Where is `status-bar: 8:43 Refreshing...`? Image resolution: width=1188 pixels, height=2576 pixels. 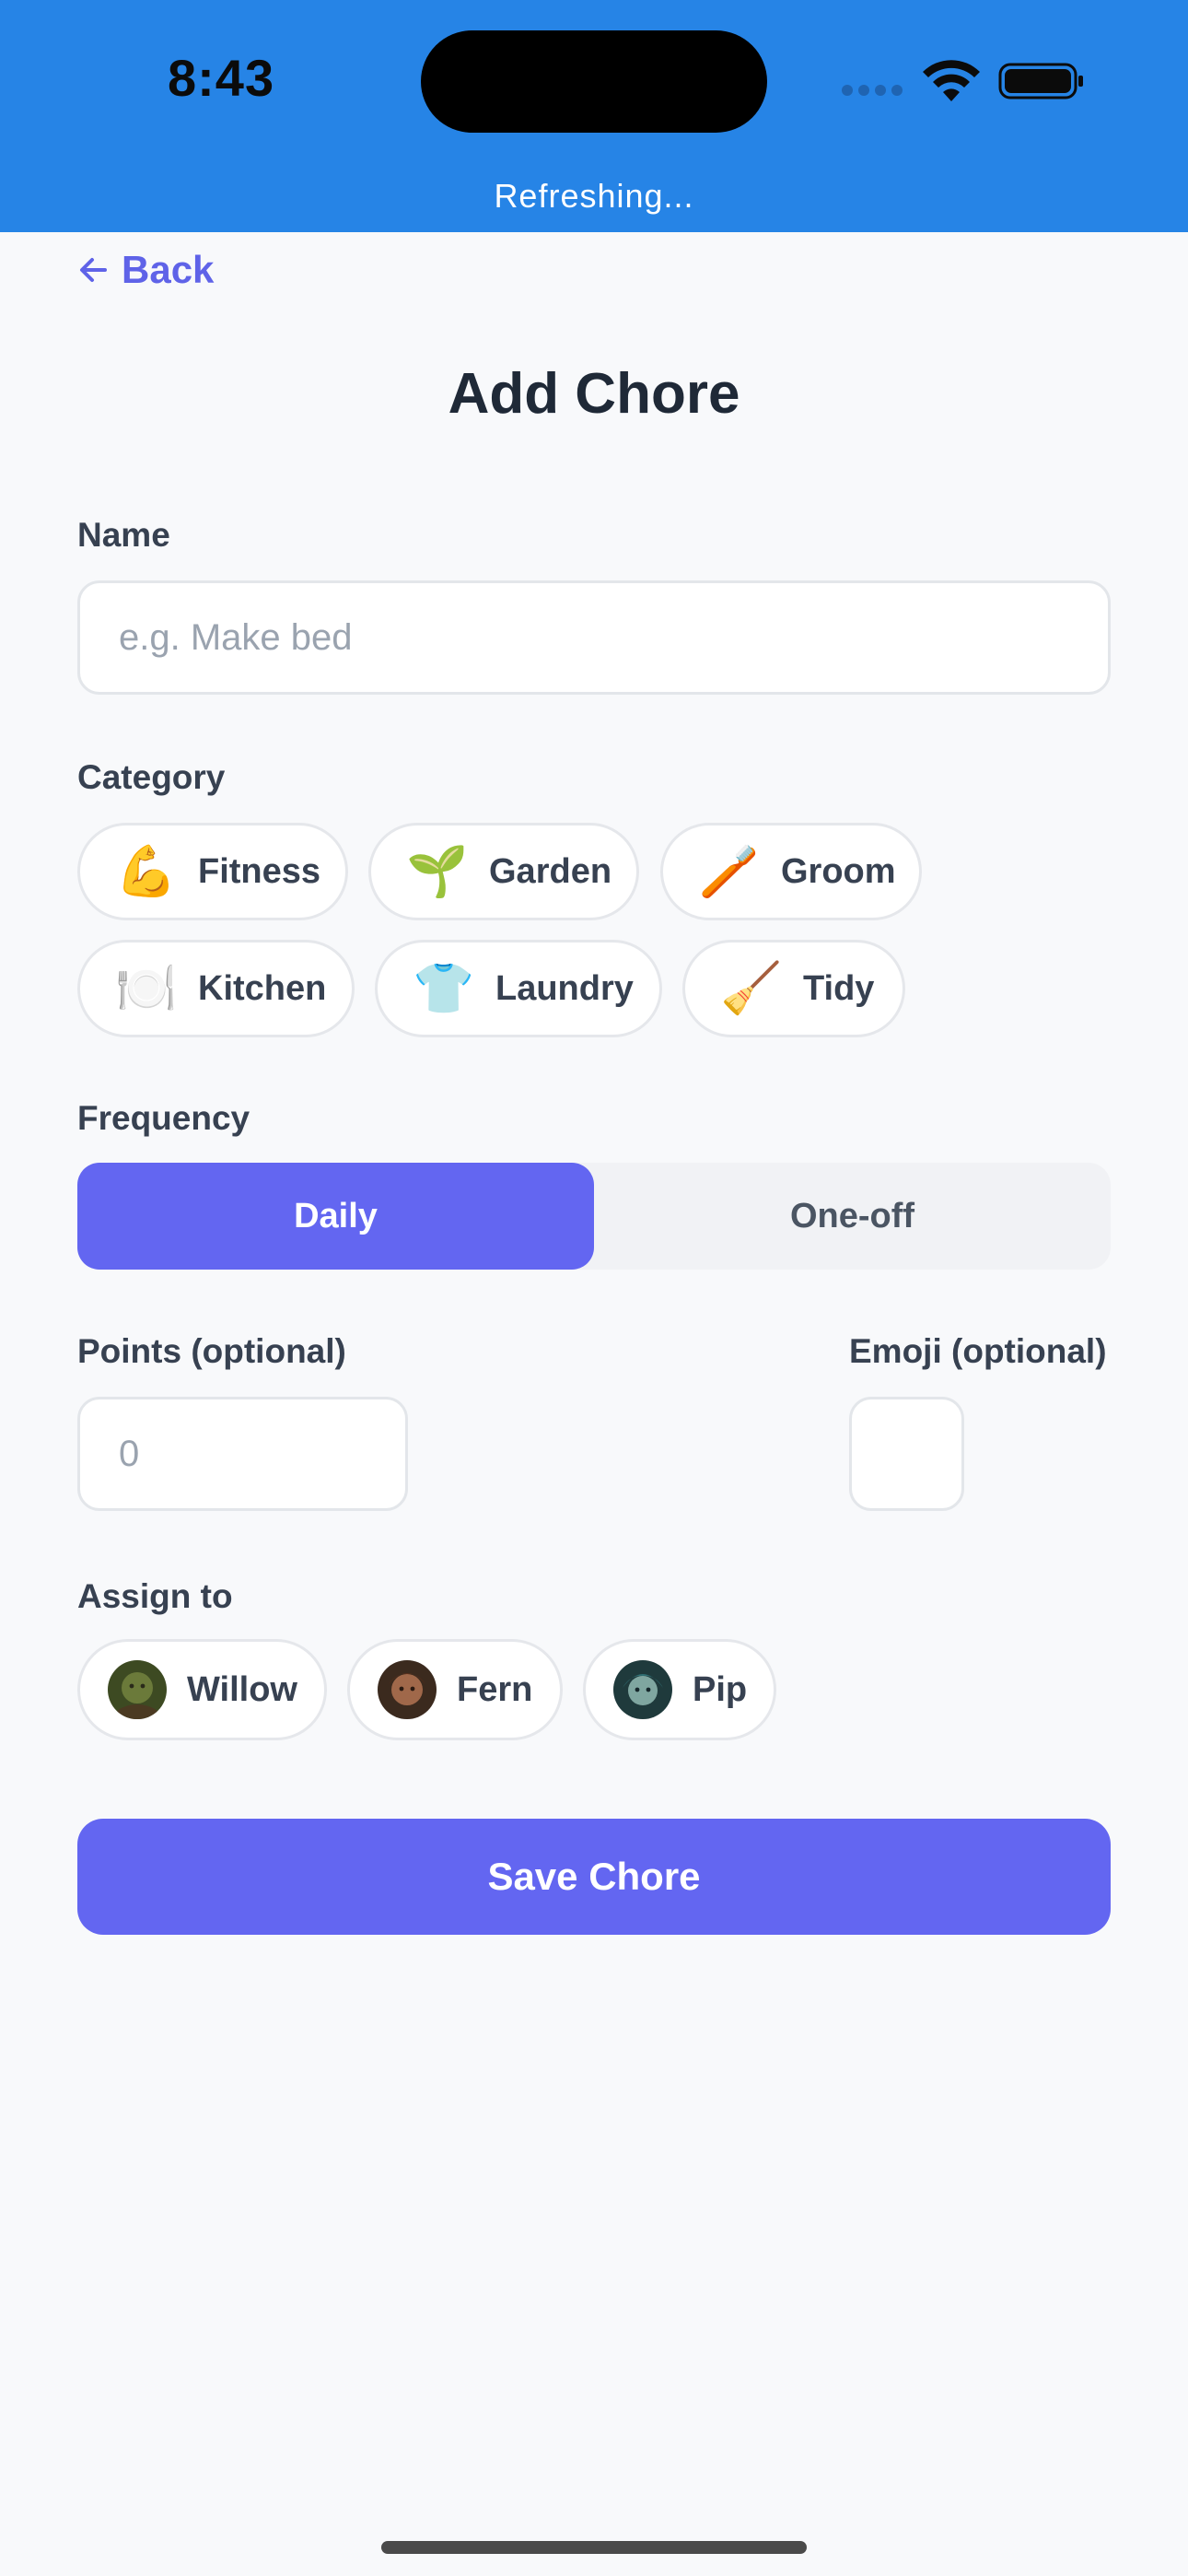 status-bar: 8:43 Refreshing... is located at coordinates (594, 116).